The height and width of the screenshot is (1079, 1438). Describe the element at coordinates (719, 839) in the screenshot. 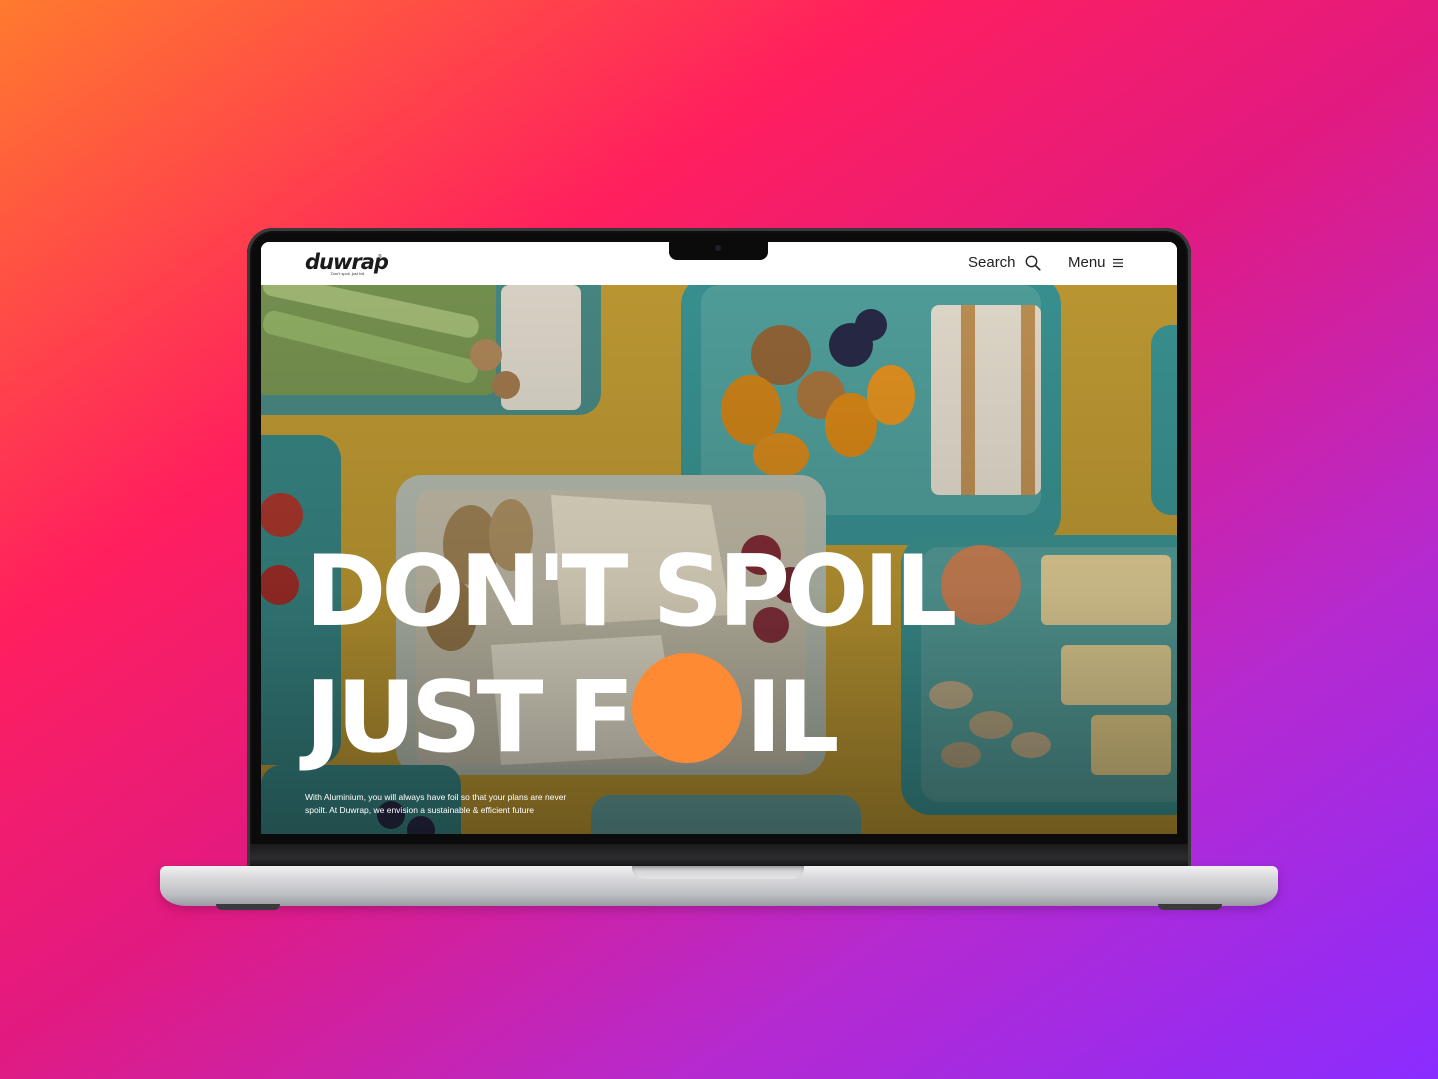

I see `bottom-bezel` at that location.